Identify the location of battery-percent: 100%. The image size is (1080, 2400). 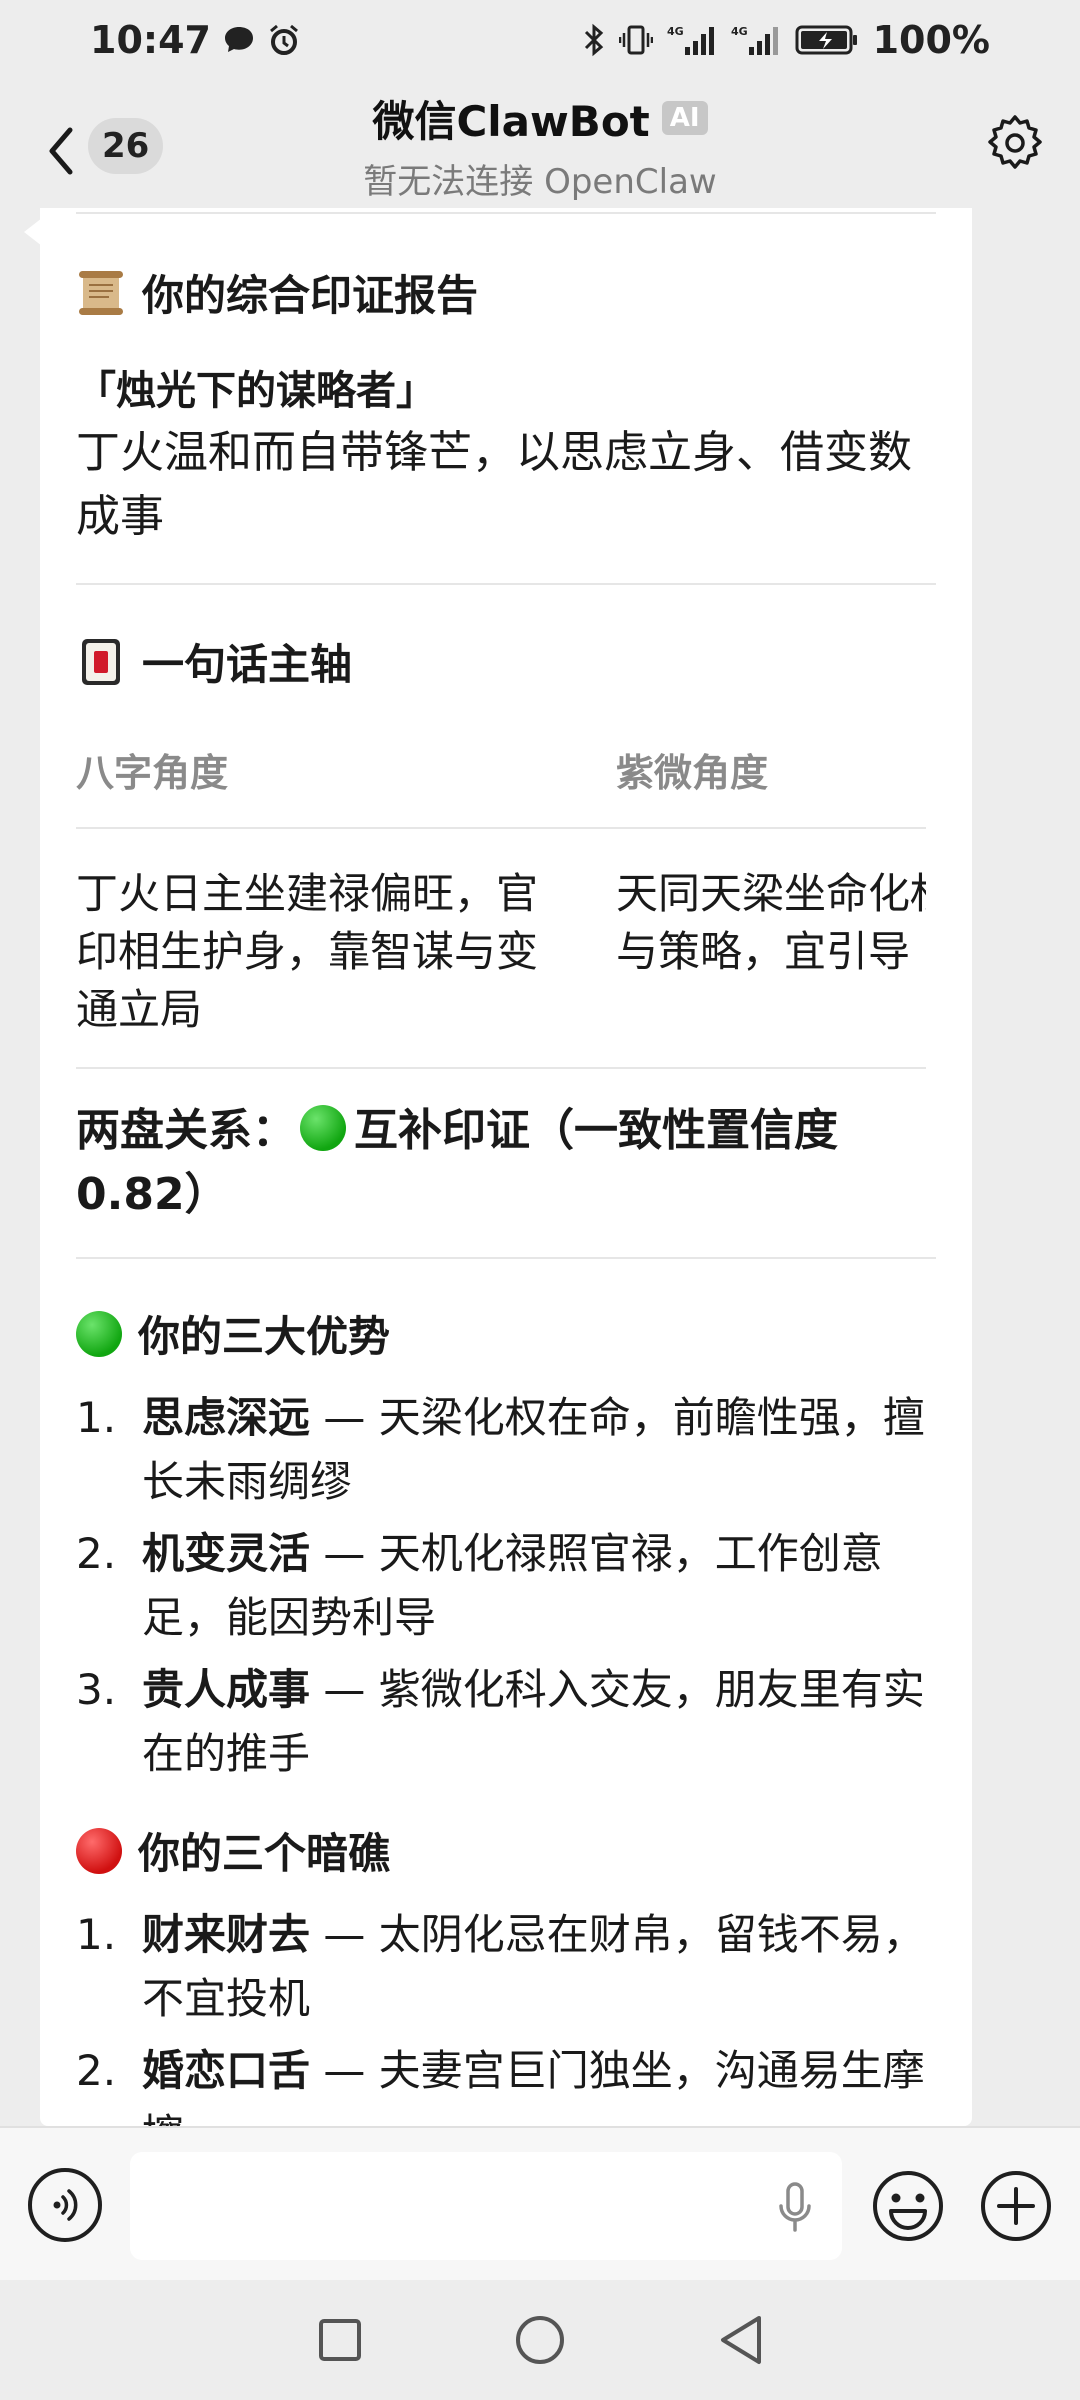
(931, 40).